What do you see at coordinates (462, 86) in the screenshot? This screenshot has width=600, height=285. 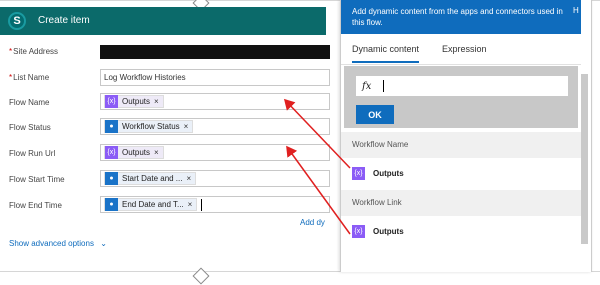 I see `expression-input: fx` at bounding box center [462, 86].